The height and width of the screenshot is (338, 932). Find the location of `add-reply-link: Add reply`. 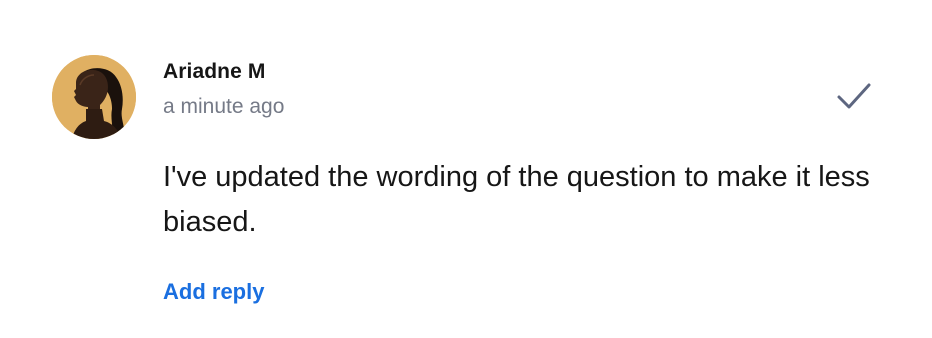

add-reply-link: Add reply is located at coordinates (213, 292).